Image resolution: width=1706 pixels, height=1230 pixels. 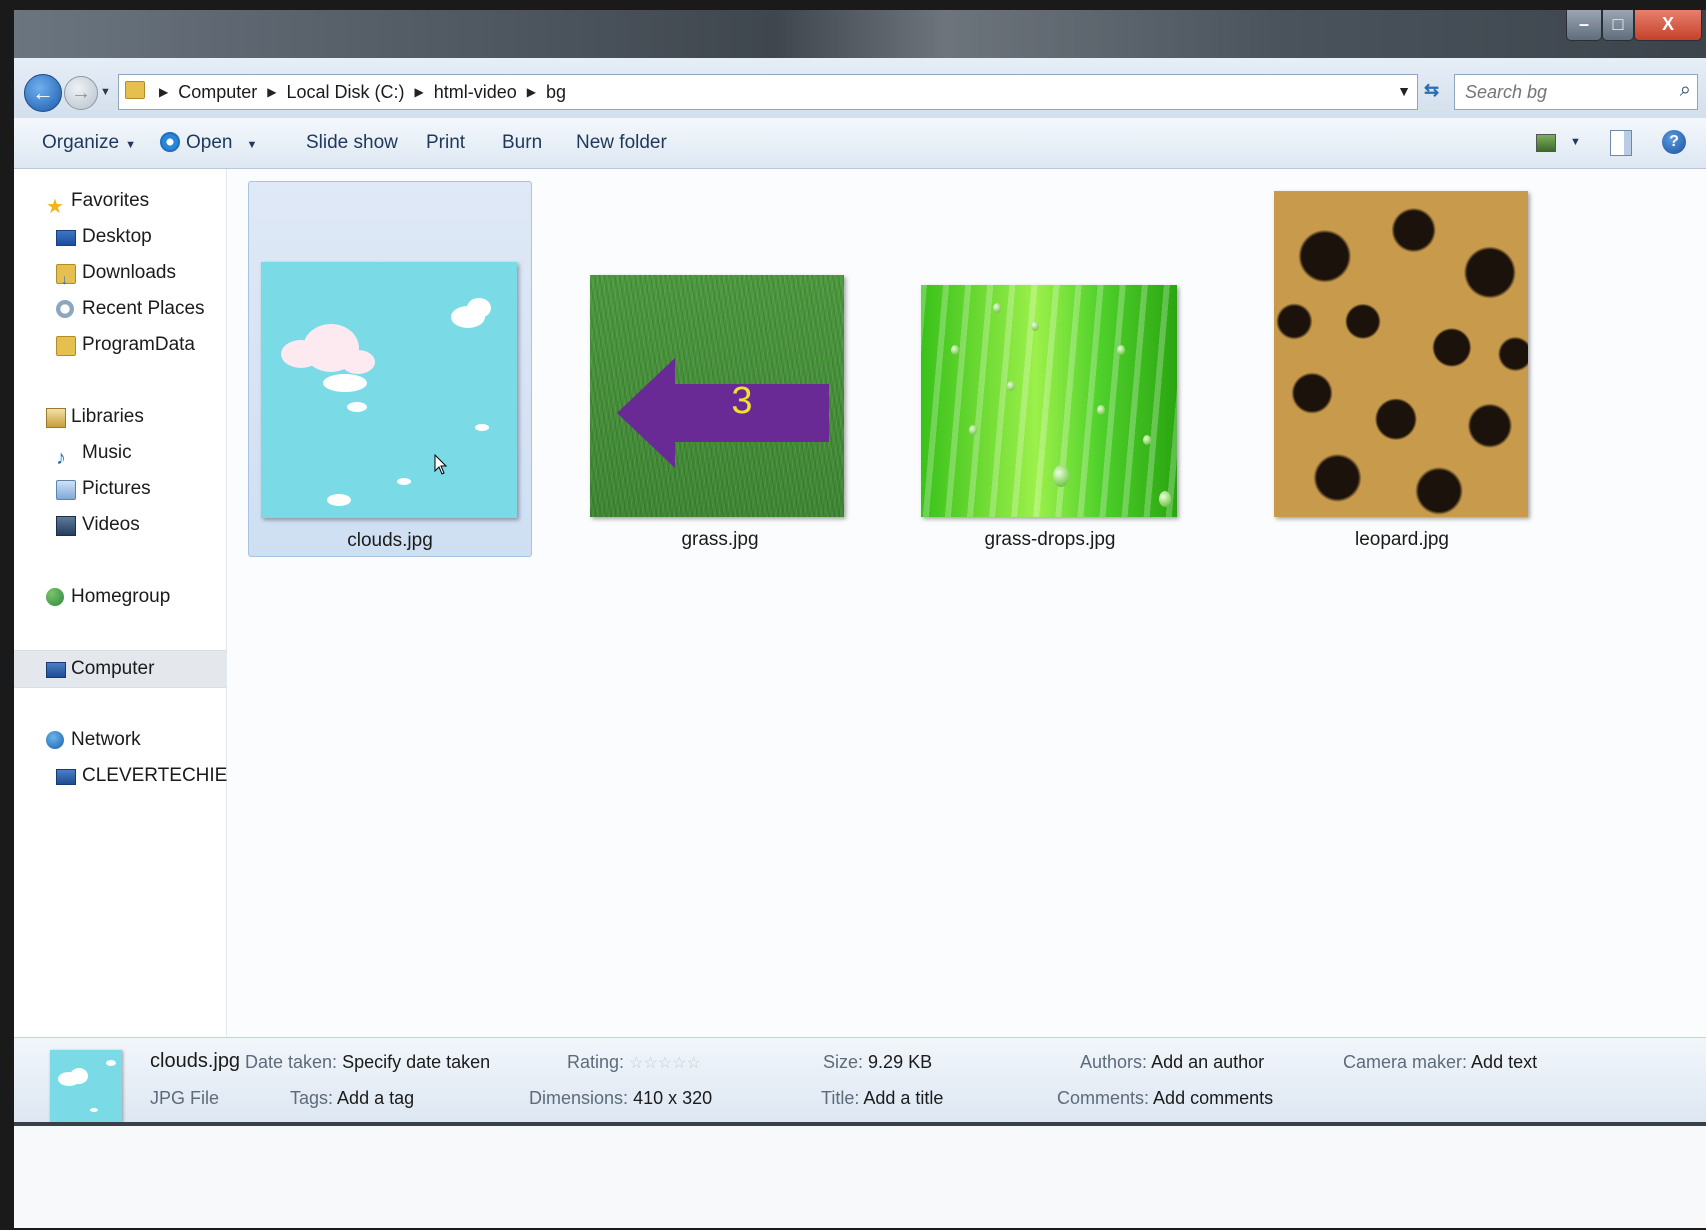 I want to click on sidebar-item-network: Network, so click(x=120, y=740).